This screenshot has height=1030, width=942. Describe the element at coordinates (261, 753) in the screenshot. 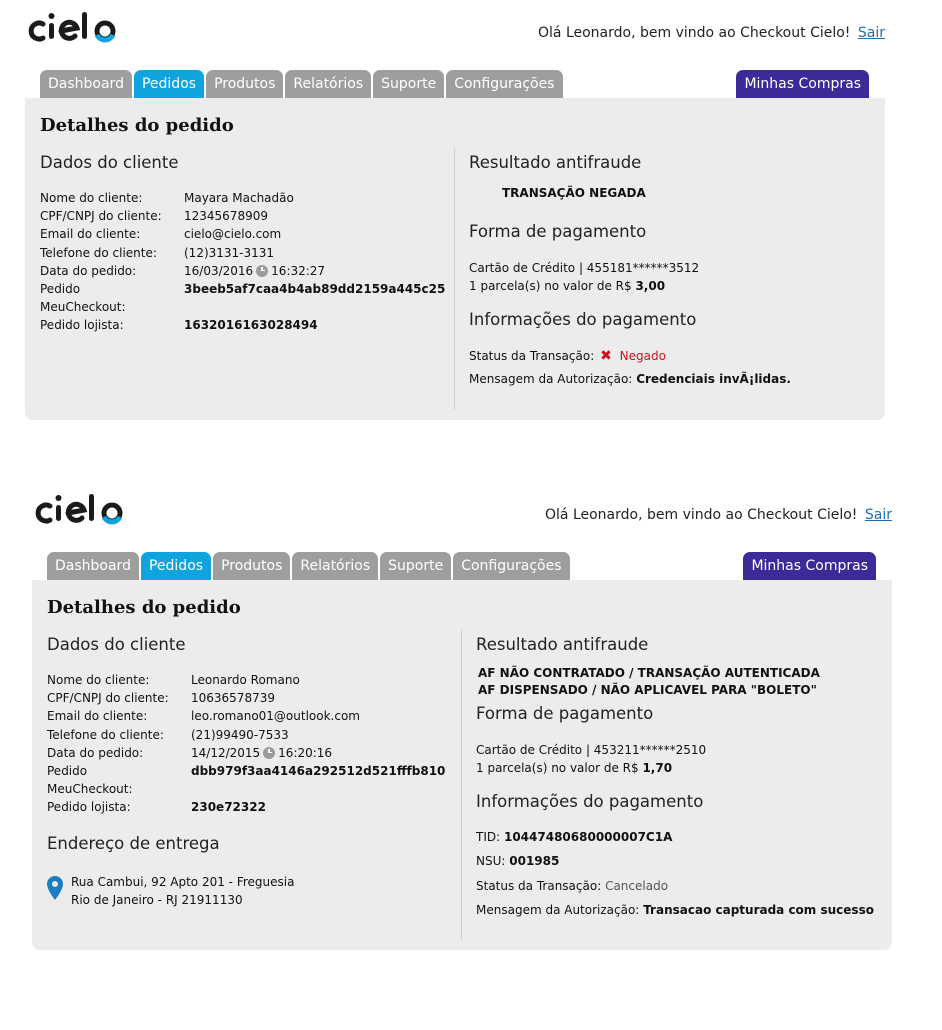

I see `order-date-value: 14/12/2015 16:20:16` at that location.